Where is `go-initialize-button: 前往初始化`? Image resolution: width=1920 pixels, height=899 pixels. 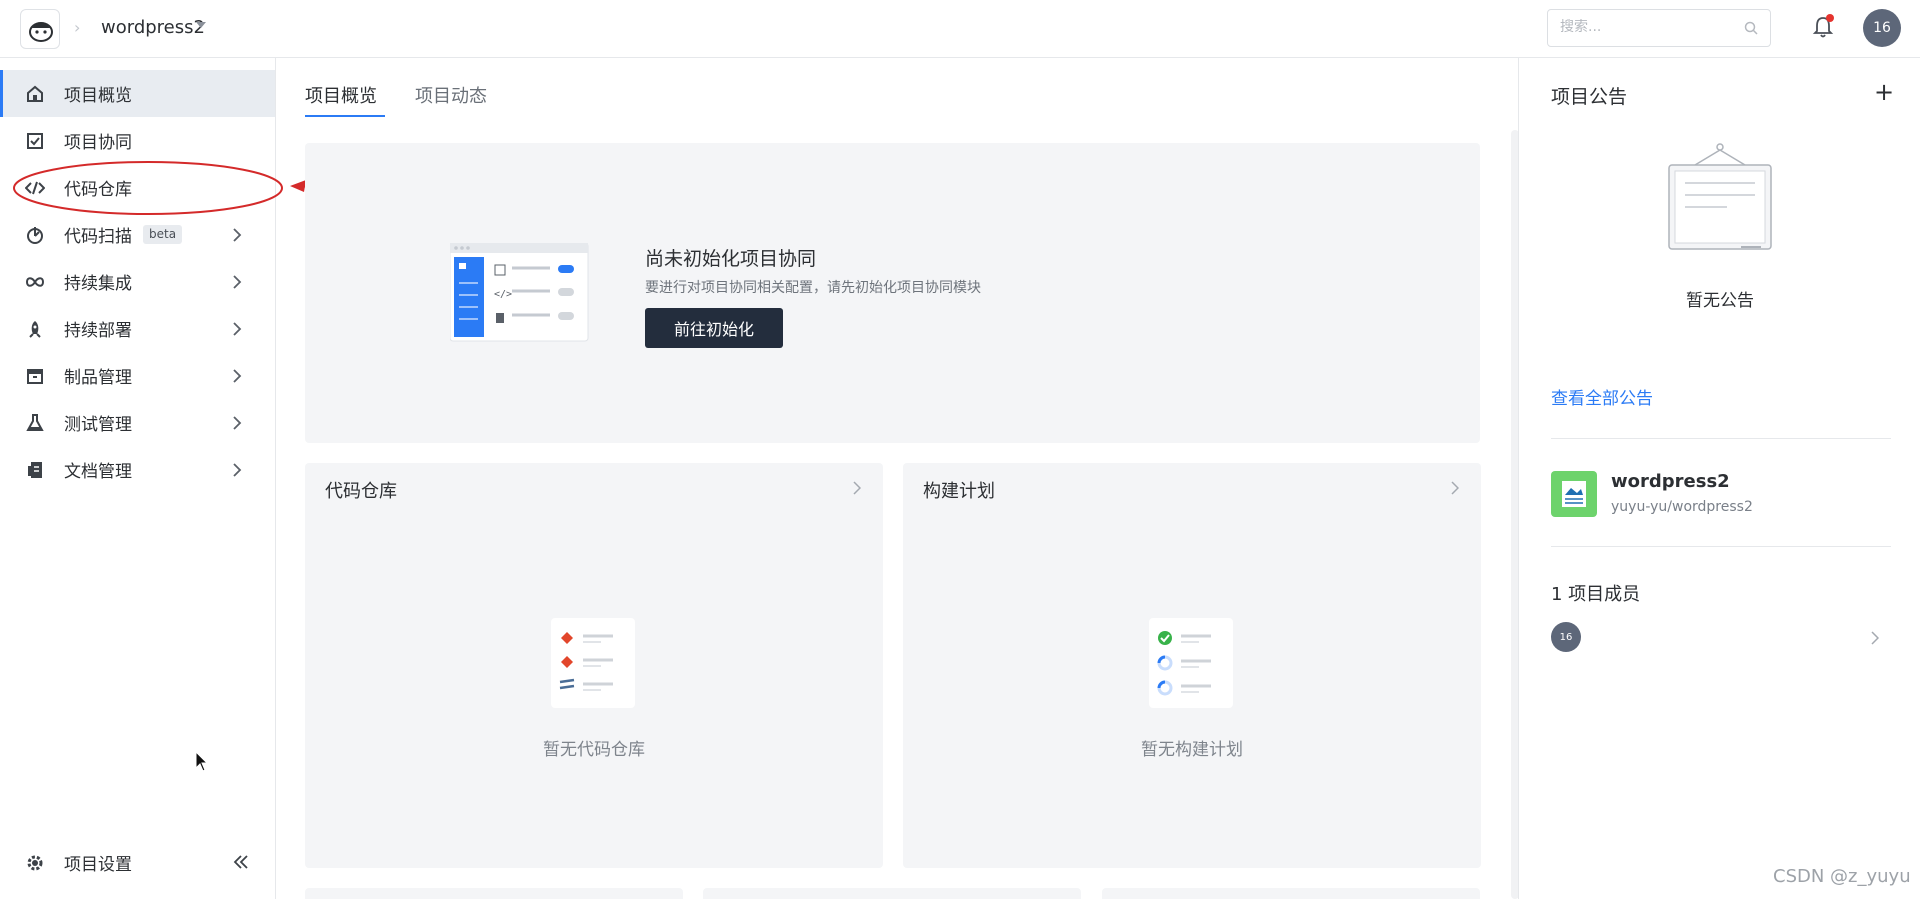
go-initialize-button: 前往初始化 is located at coordinates (714, 328).